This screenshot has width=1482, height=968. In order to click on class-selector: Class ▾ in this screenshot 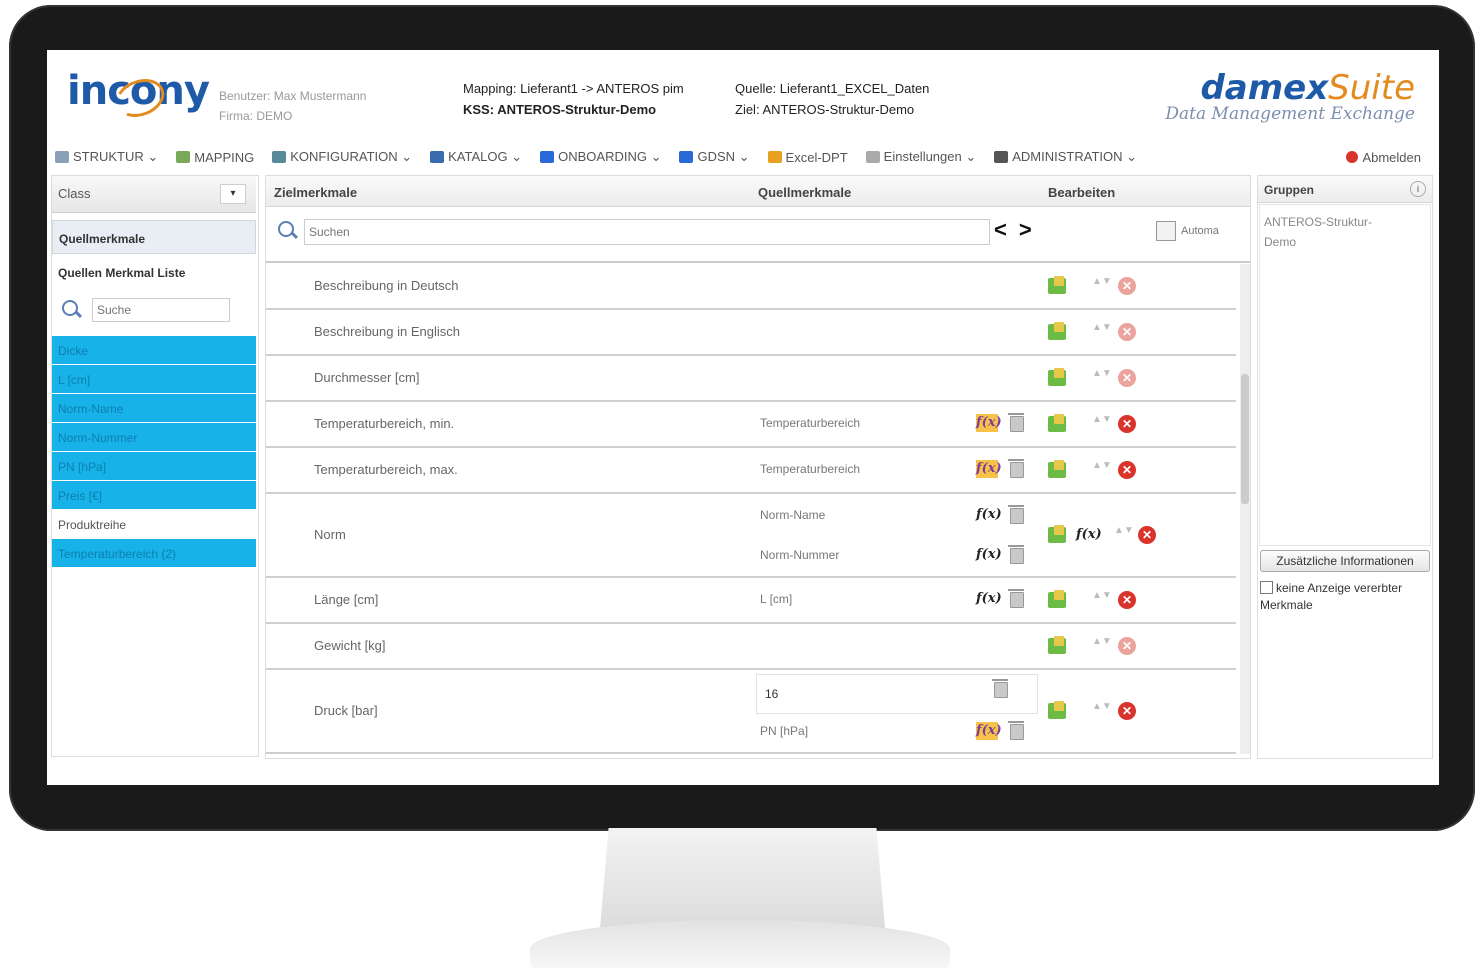, I will do `click(154, 194)`.